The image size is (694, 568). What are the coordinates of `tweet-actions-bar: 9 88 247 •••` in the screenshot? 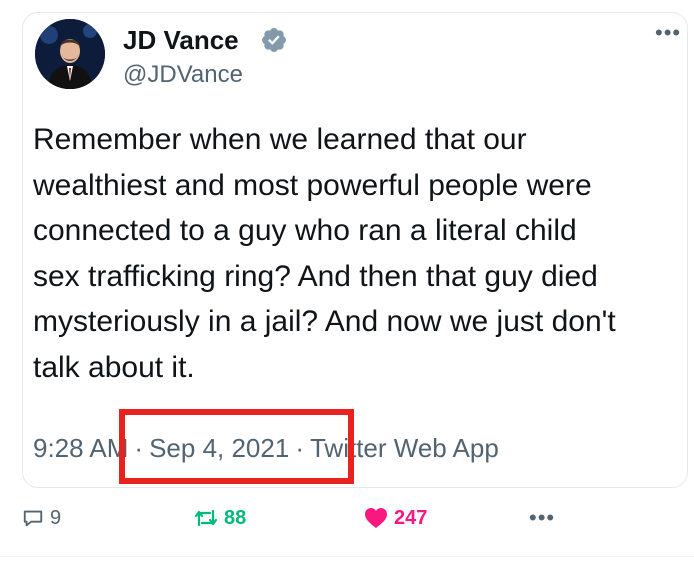 It's located at (347, 524).